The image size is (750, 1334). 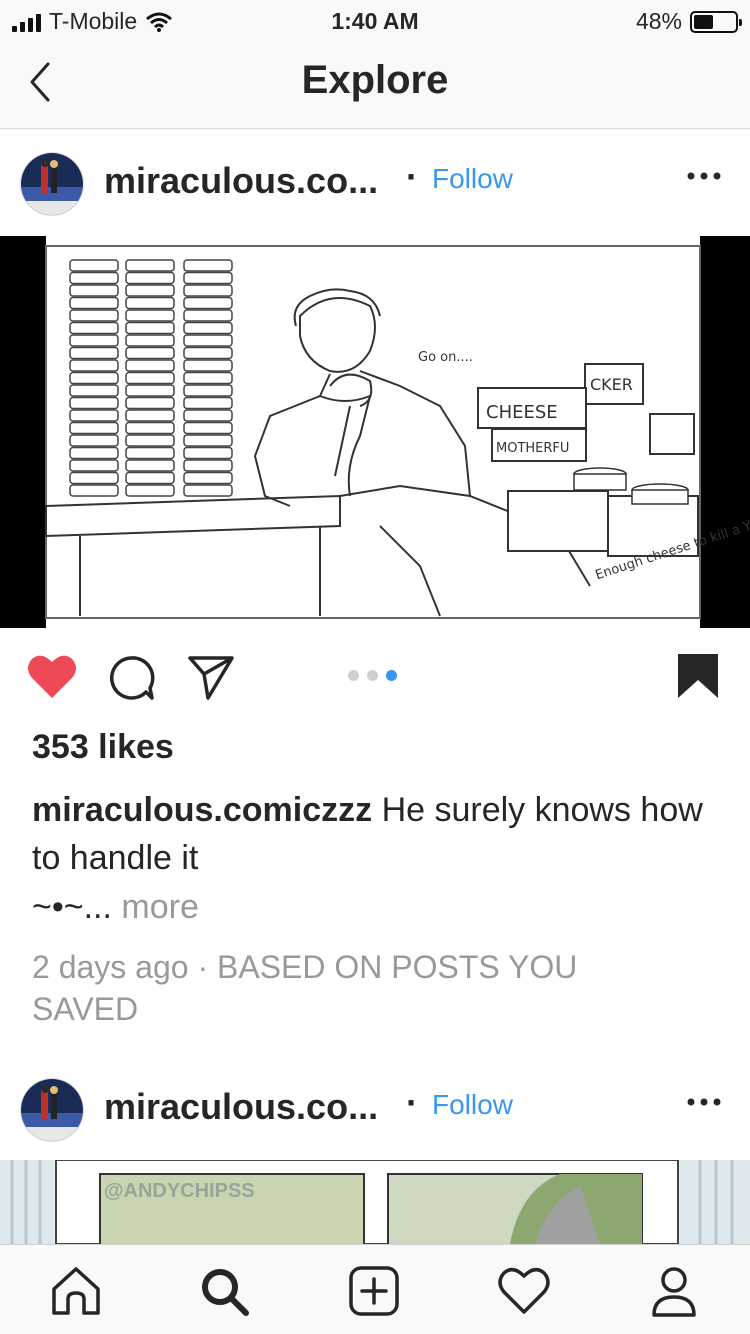 I want to click on box-label-3: MOTHERFU, so click(x=532, y=448).